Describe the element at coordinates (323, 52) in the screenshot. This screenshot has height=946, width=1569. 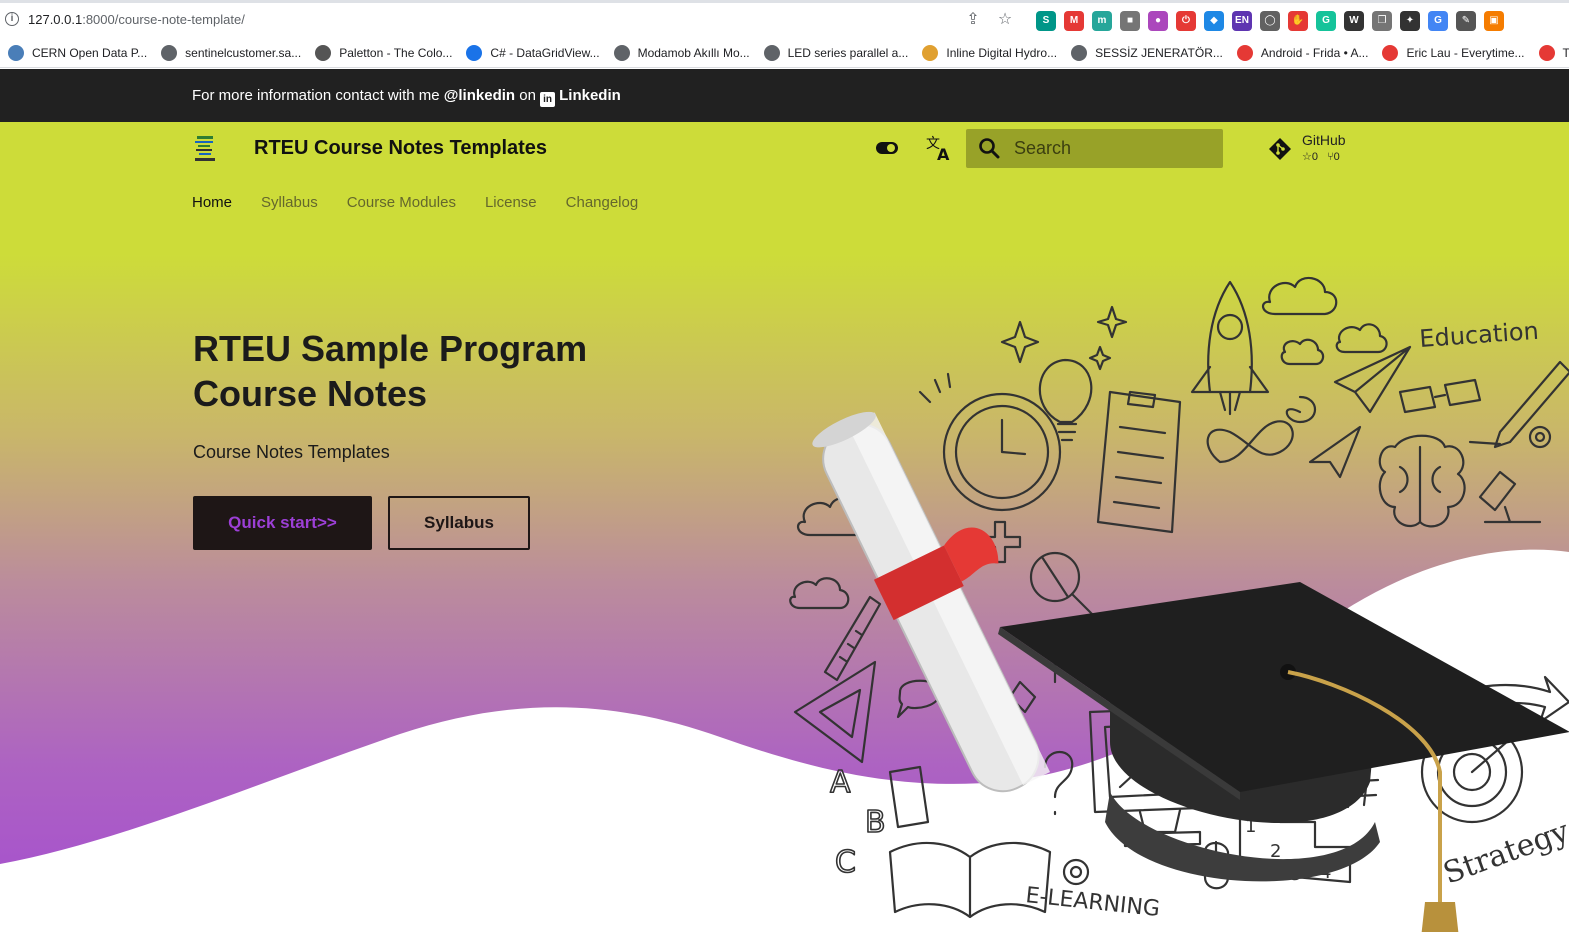
I see `paletton-icon` at that location.